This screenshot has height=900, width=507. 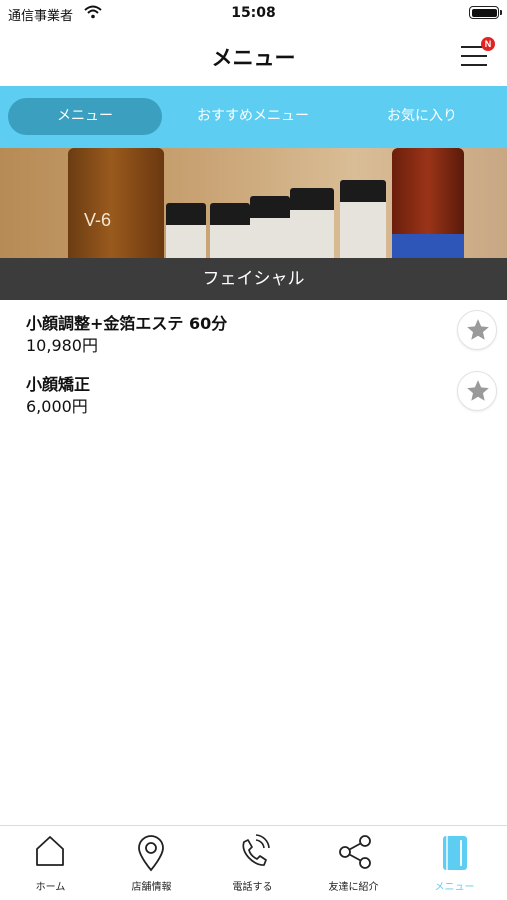 I want to click on tab-bar: メニュー おすすめメニュー お気に入り, so click(x=253, y=117).